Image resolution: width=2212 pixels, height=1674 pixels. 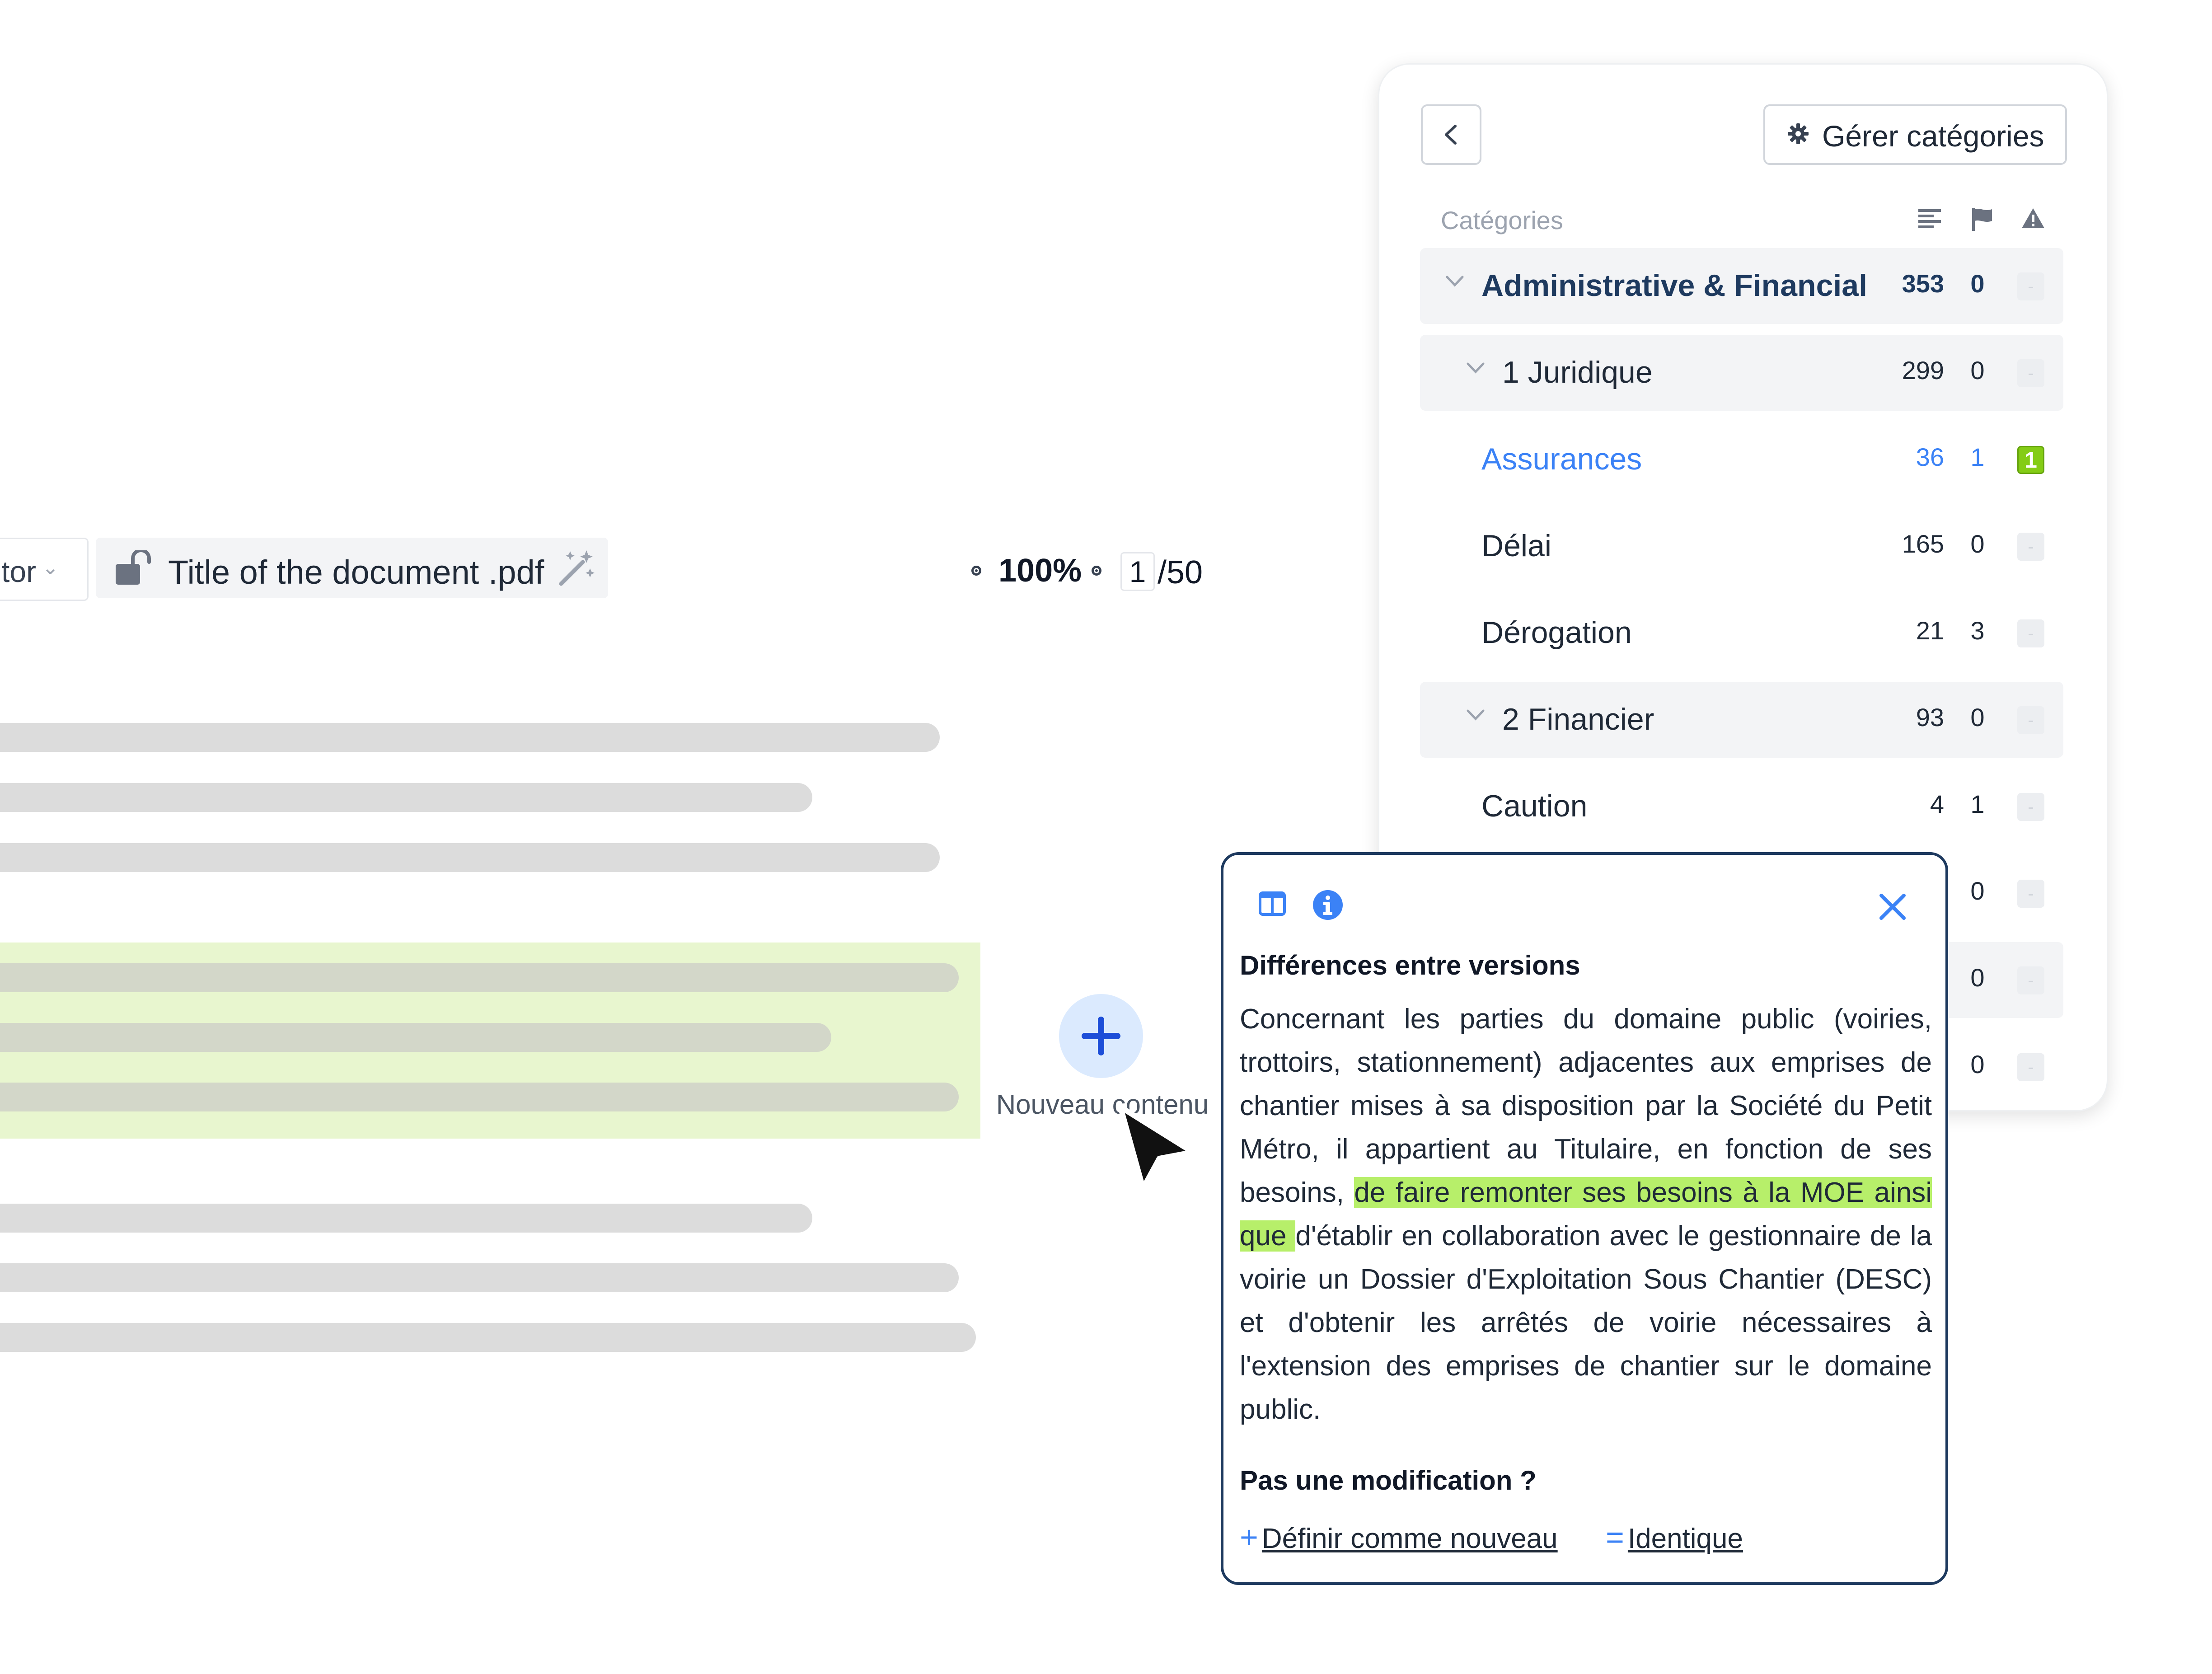 I want to click on manage-categories-label: Gérer catégories, so click(x=1933, y=136).